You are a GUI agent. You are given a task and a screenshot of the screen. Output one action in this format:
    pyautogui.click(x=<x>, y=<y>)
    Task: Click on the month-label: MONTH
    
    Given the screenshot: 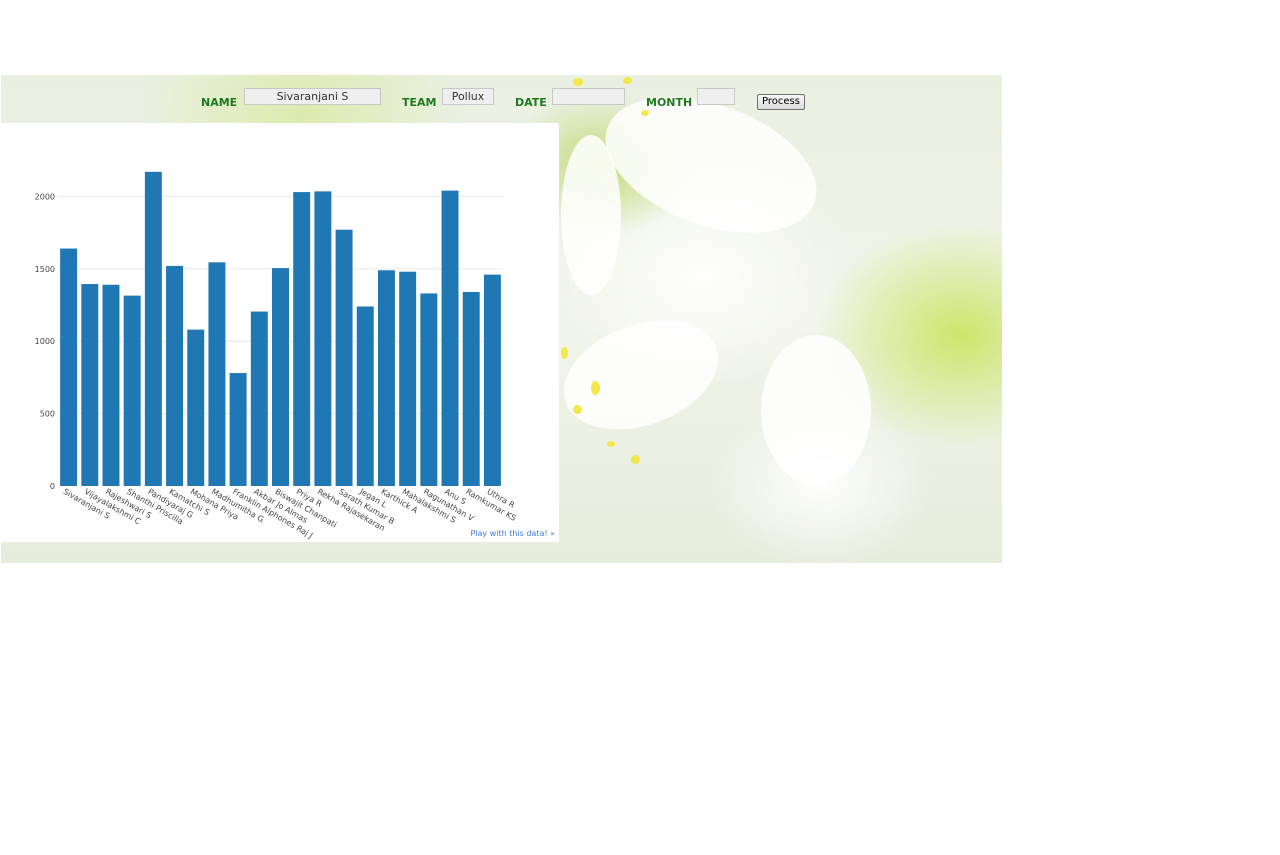 What is the action you would take?
    pyautogui.click(x=669, y=102)
    